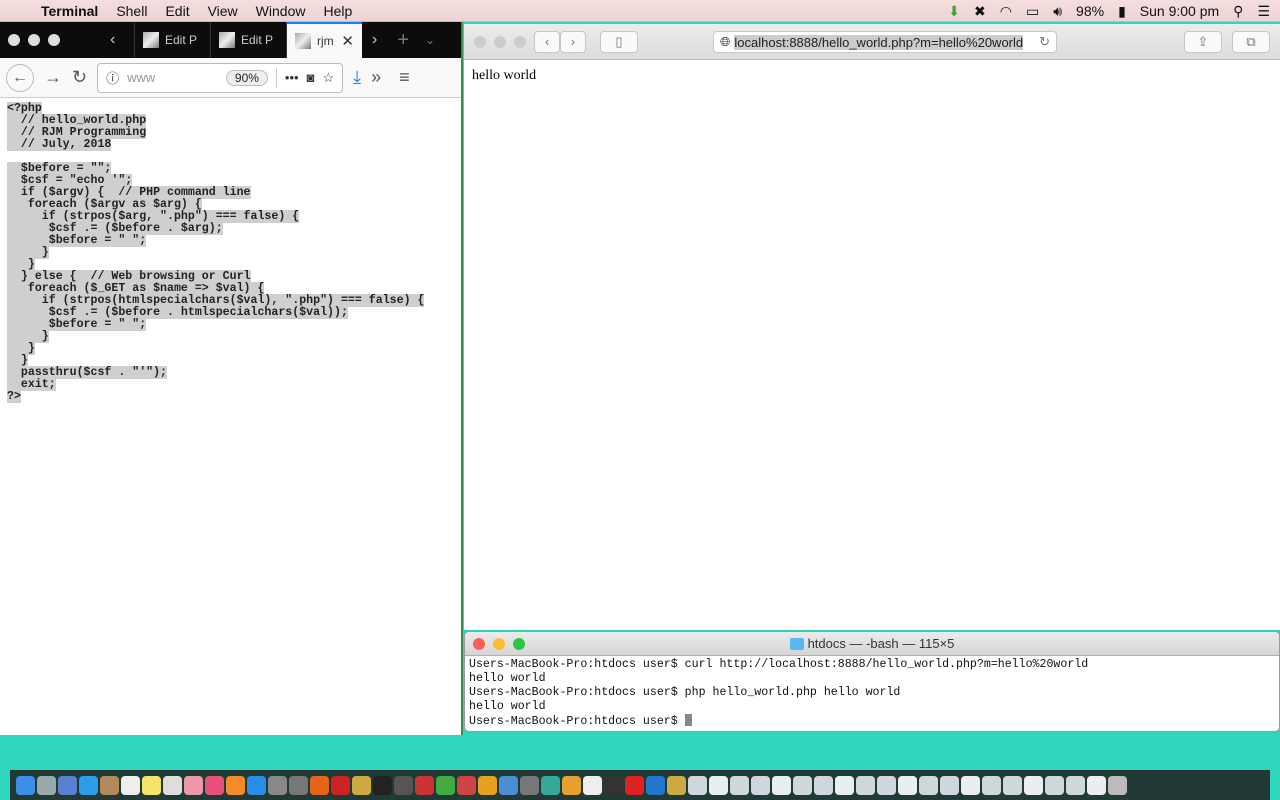 The width and height of the screenshot is (1280, 800). I want to click on volume-icon: 🔊︎, so click(1057, 11).